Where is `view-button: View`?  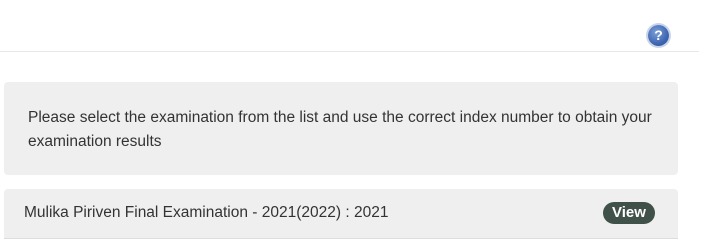
view-button: View is located at coordinates (629, 213).